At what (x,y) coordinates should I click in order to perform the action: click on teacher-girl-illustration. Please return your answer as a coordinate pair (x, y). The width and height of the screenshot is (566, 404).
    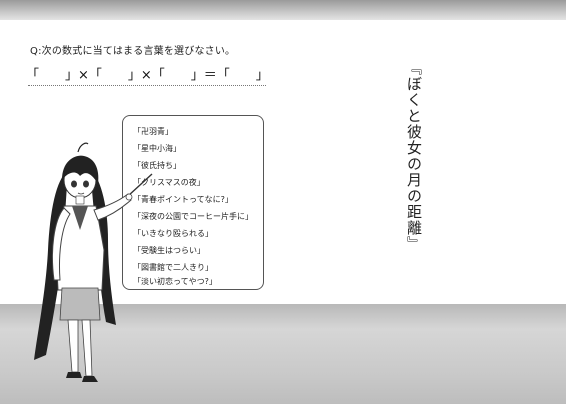
    Looking at the image, I should click on (93, 262).